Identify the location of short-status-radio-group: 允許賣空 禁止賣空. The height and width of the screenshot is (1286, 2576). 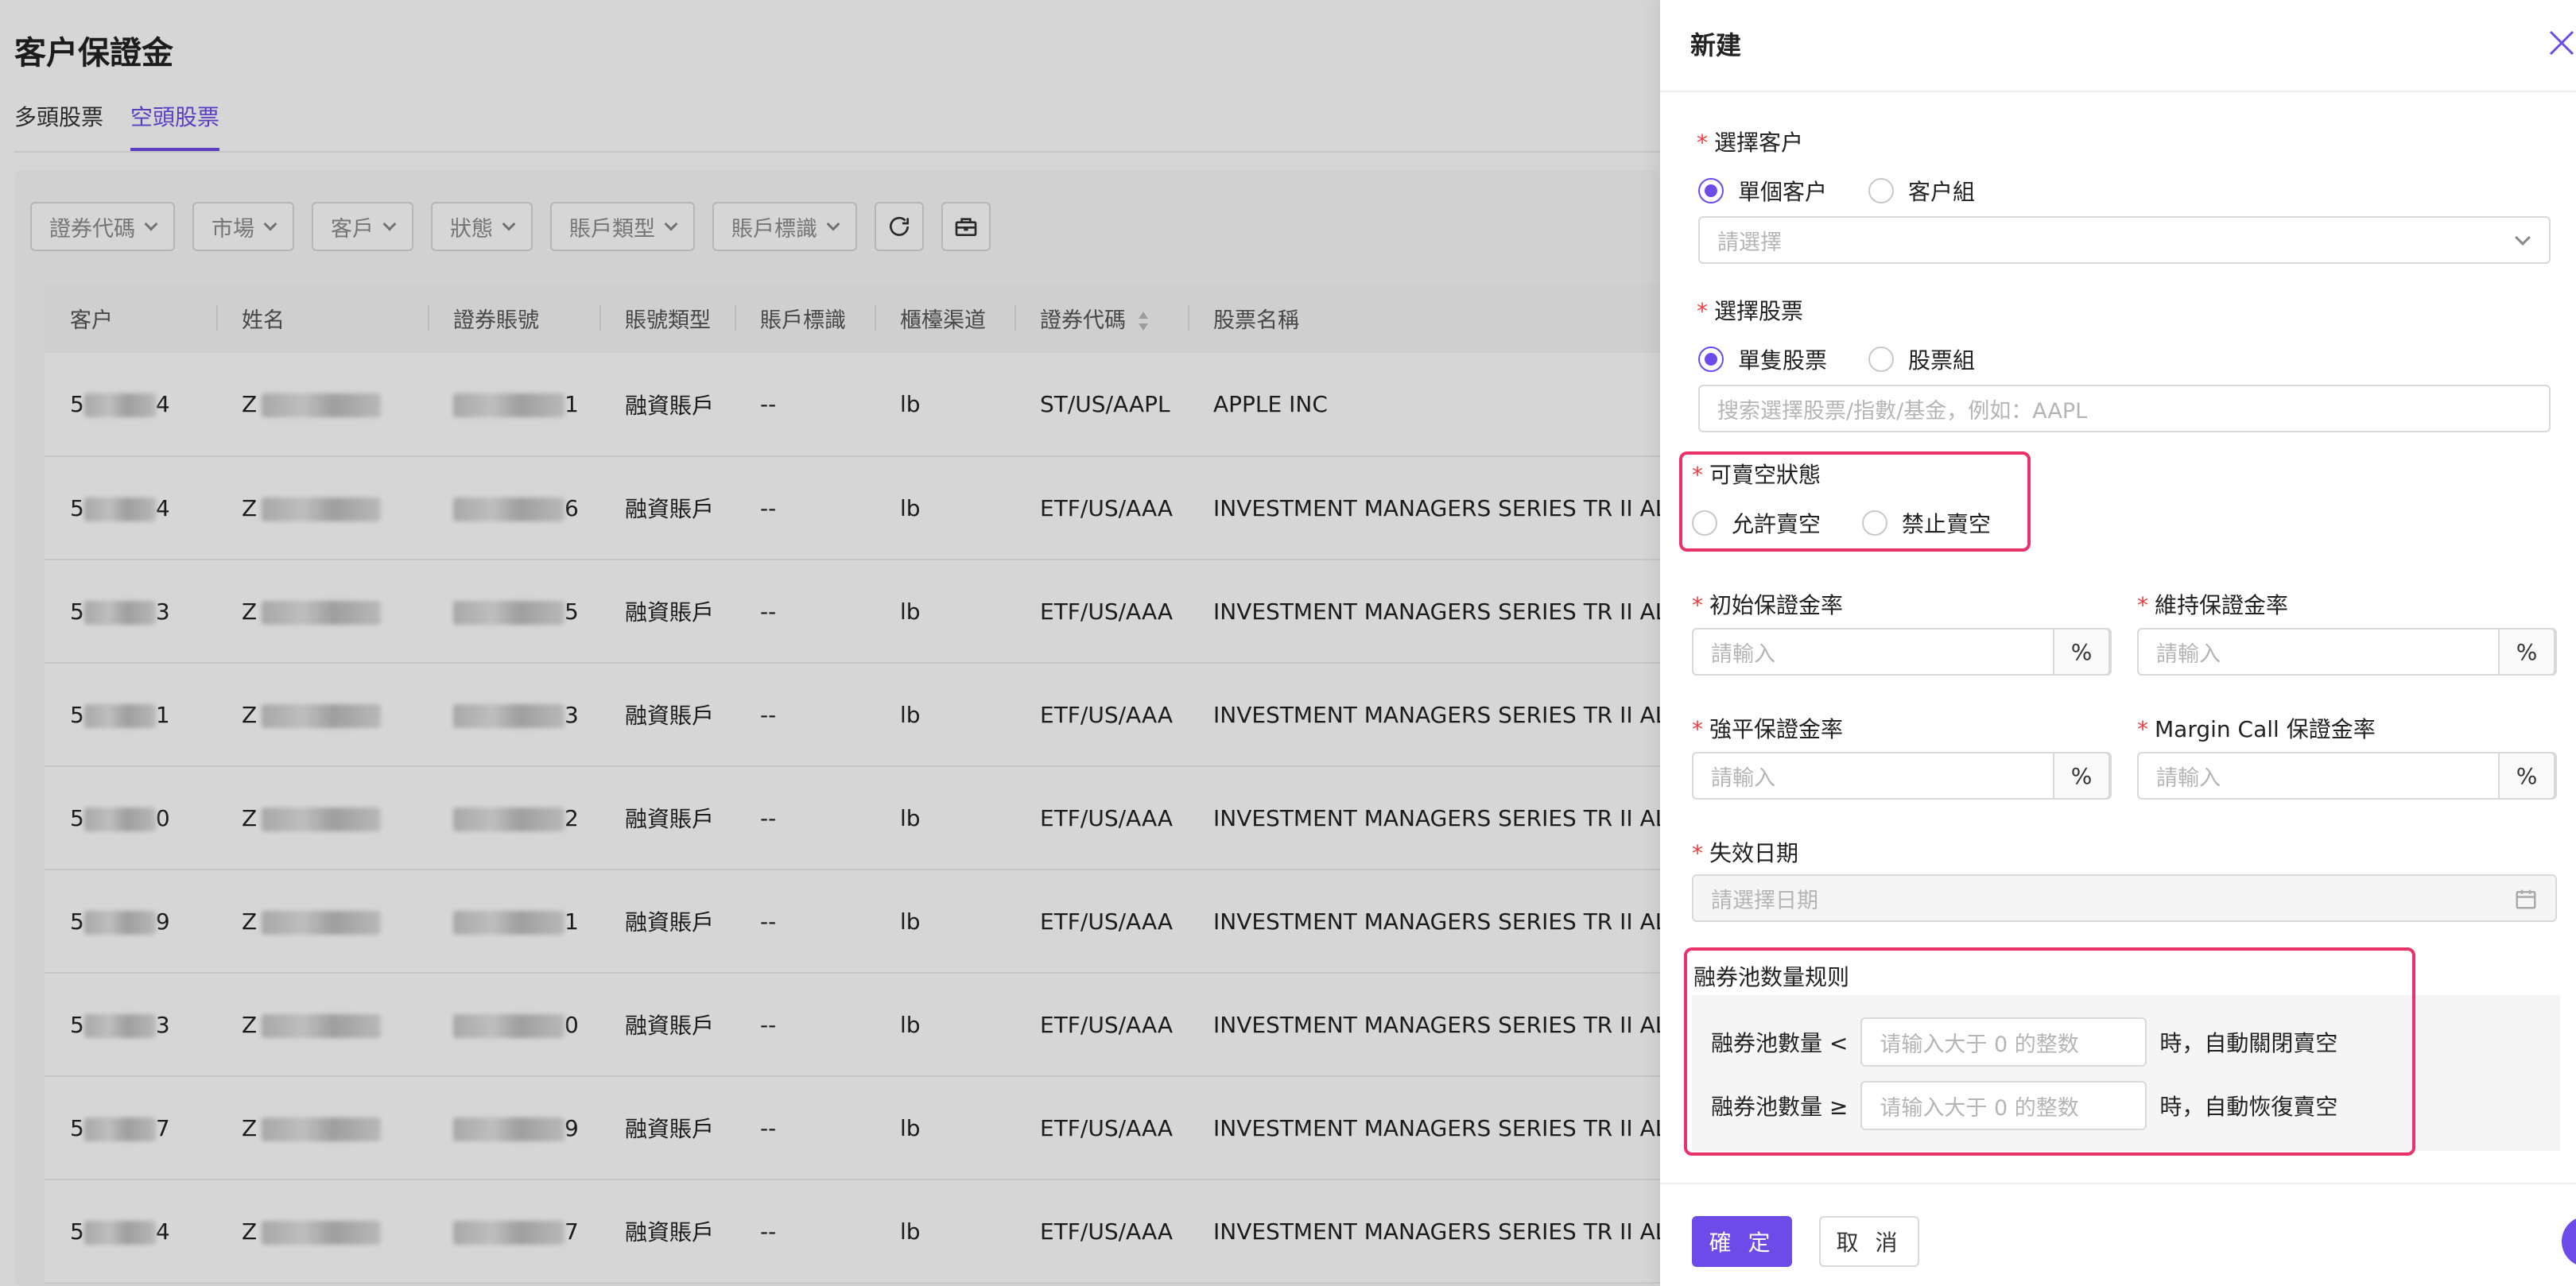
(1842, 523).